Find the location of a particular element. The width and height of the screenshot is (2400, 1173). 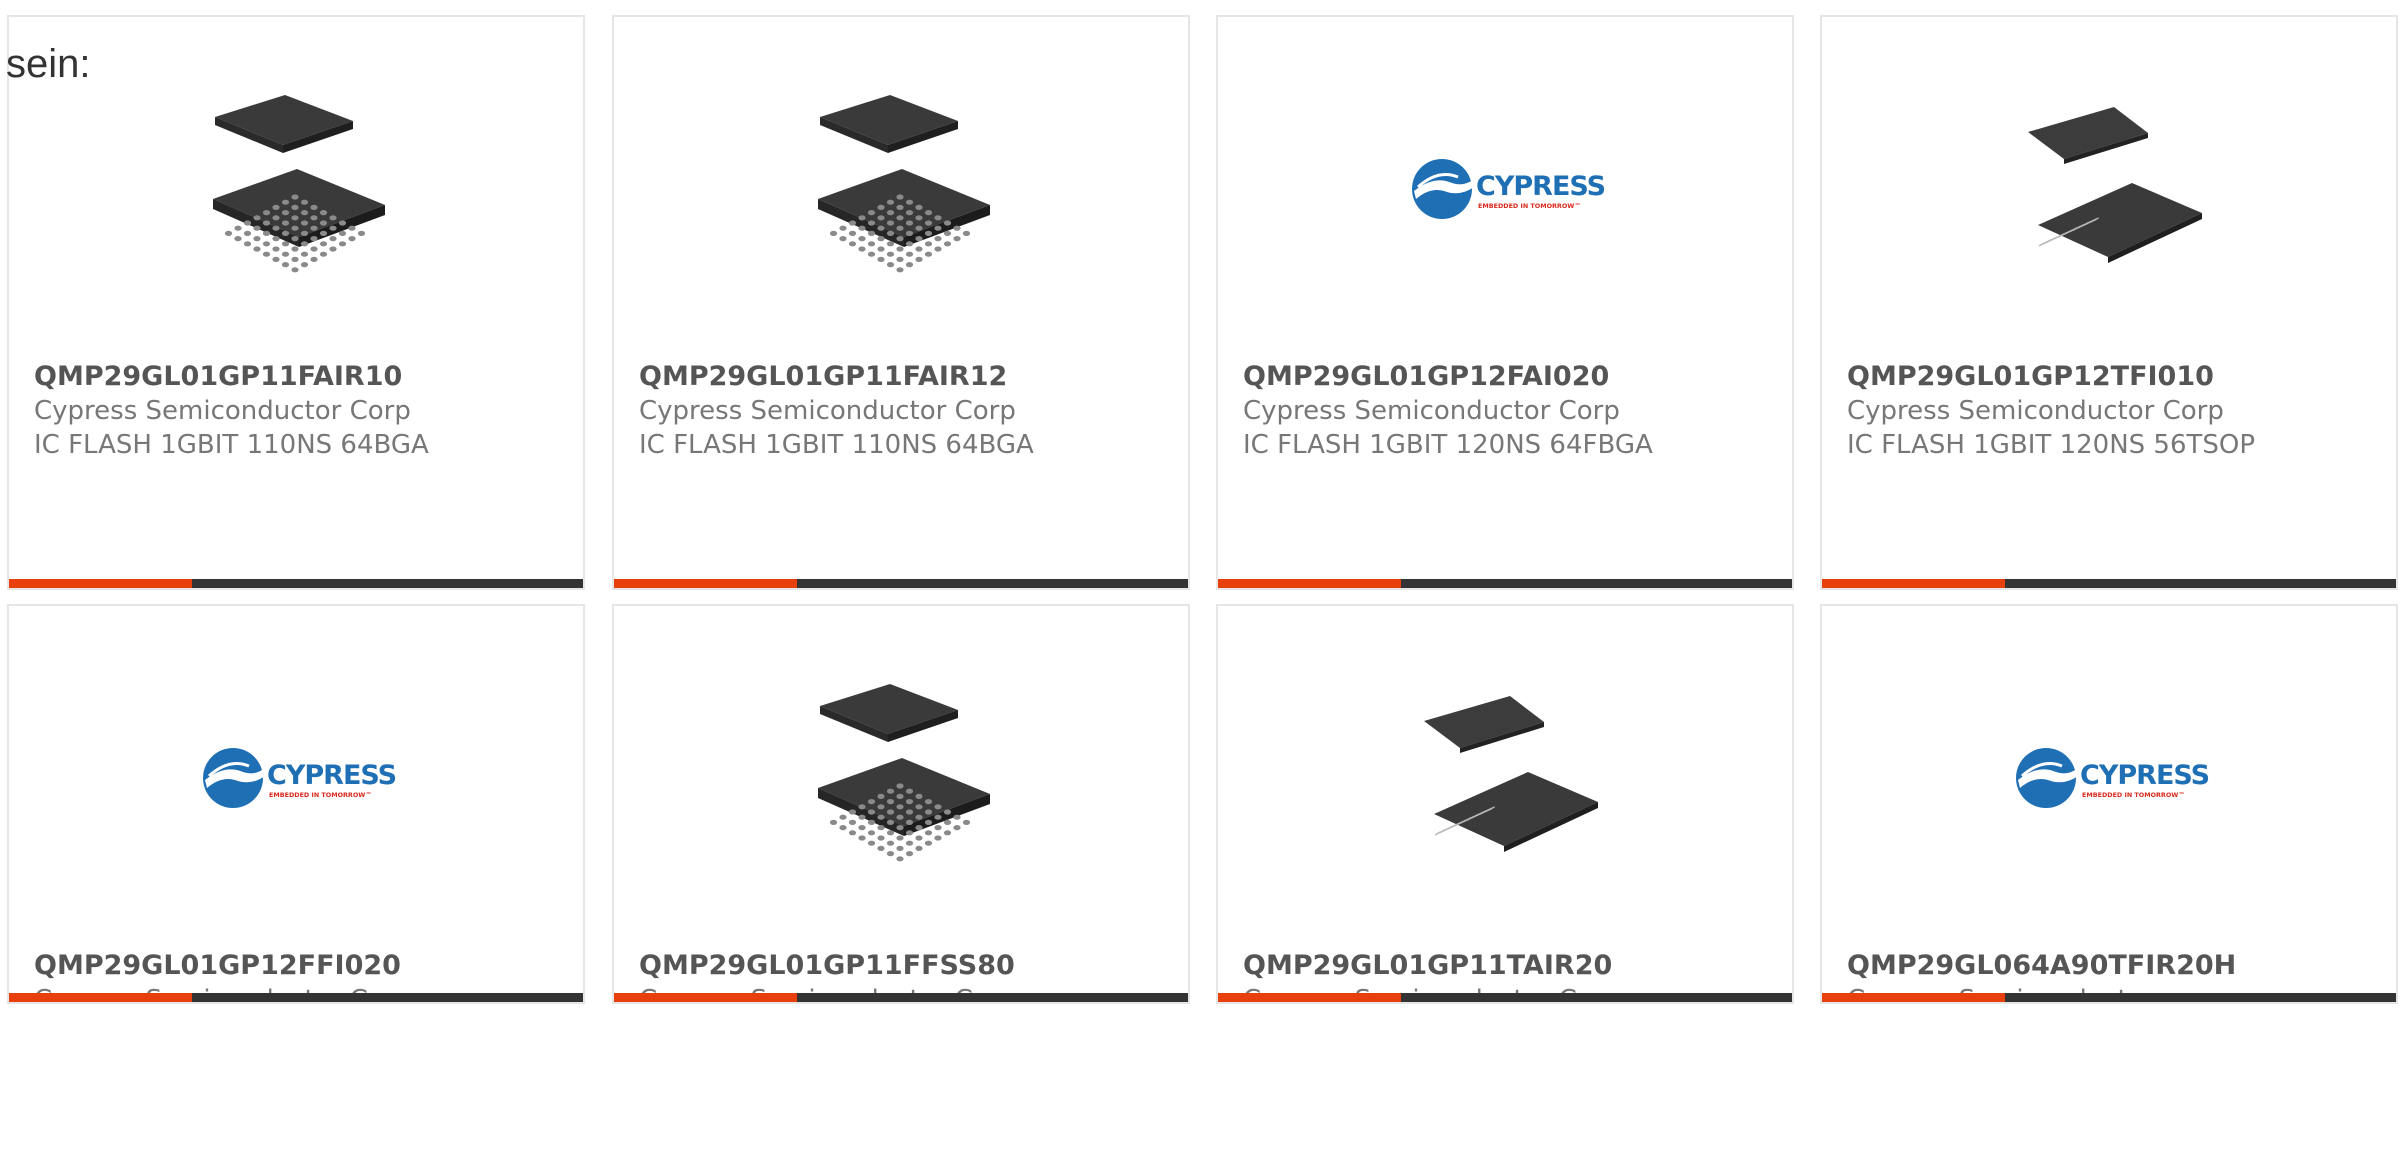

product-part-number: QMP29GL01GP12TFI010 is located at coordinates (2116, 377).